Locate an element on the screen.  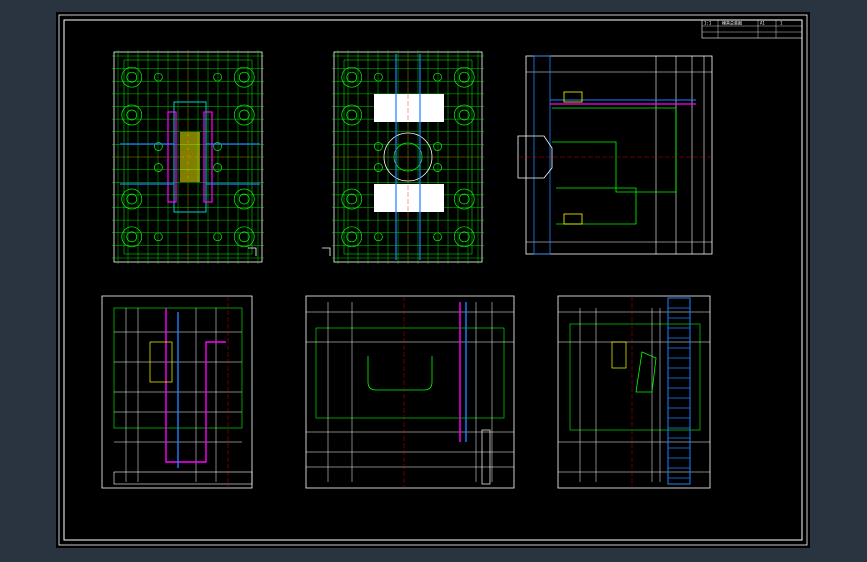
title-block-cell-scale: 1:1 is located at coordinates (708, 23).